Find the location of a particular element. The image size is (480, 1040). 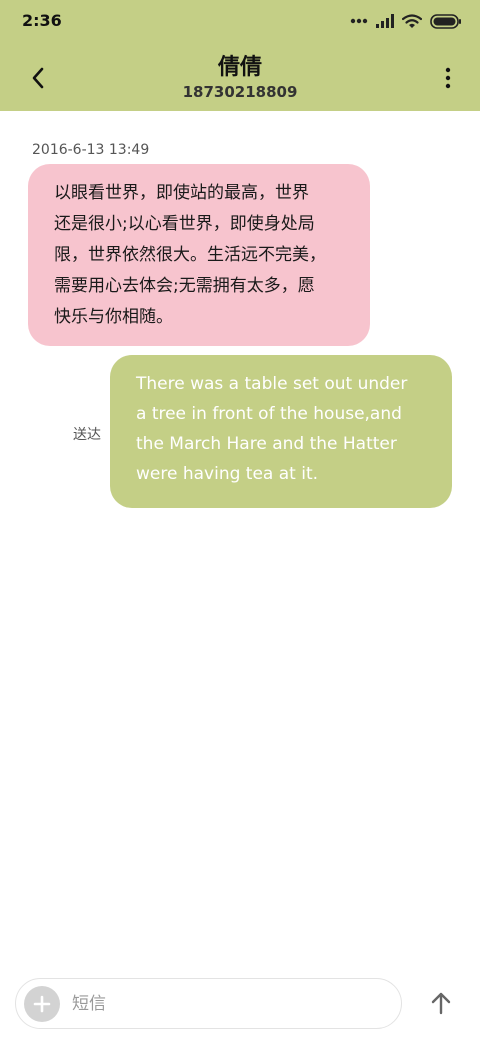

message-line: 限，世界依然很大。生活远不完美， is located at coordinates (190, 255).